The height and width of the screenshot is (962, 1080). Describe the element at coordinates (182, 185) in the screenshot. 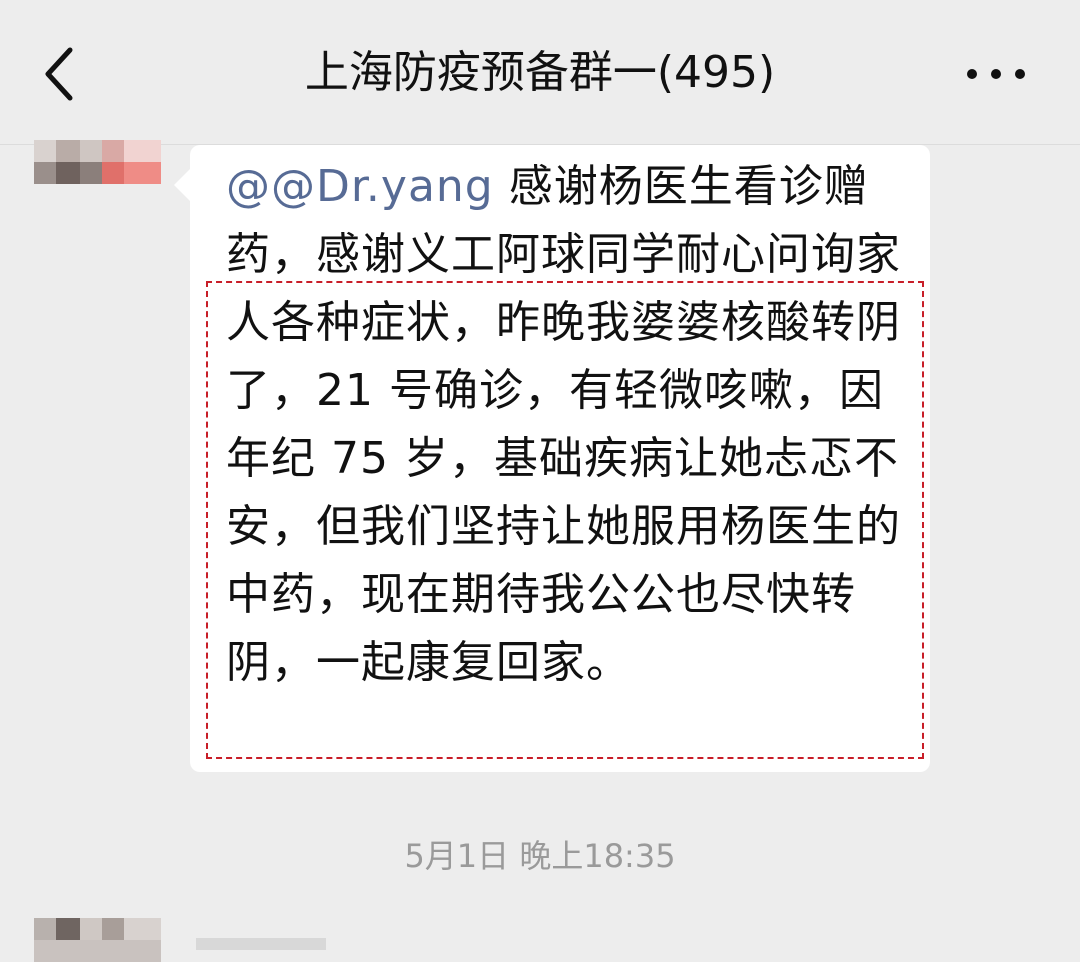

I see `bubble-tail` at that location.